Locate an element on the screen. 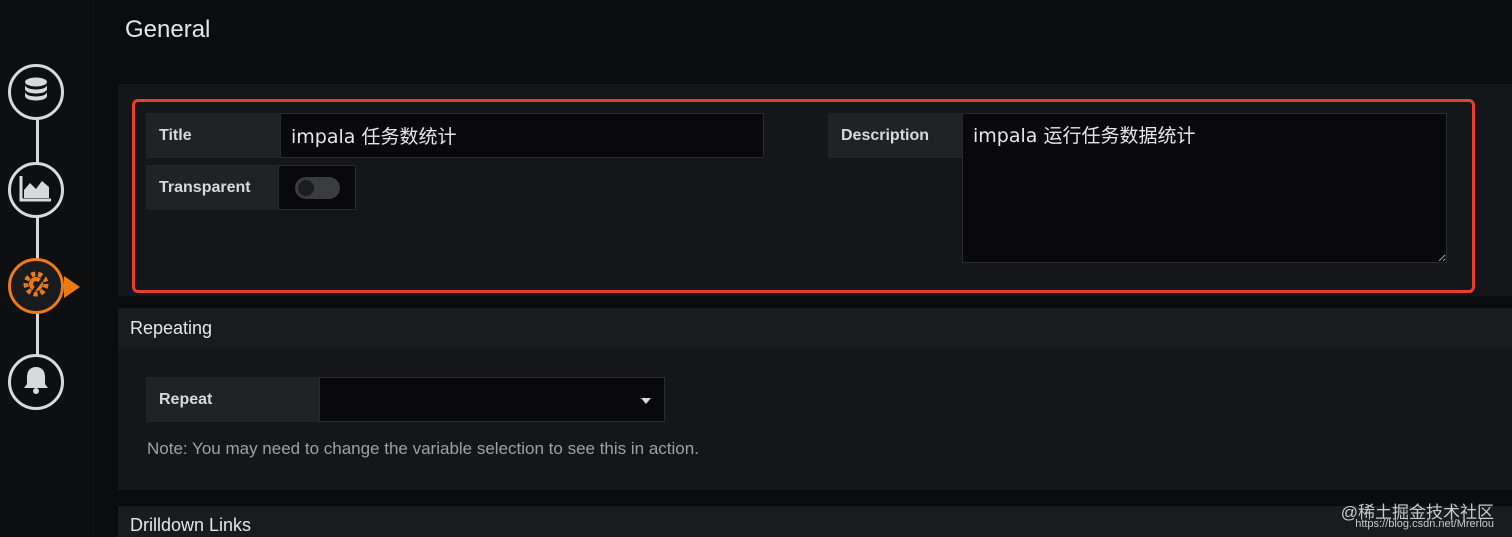 This screenshot has height=537, width=1512. drilldown-heading: Drilldown Links is located at coordinates (191, 525).